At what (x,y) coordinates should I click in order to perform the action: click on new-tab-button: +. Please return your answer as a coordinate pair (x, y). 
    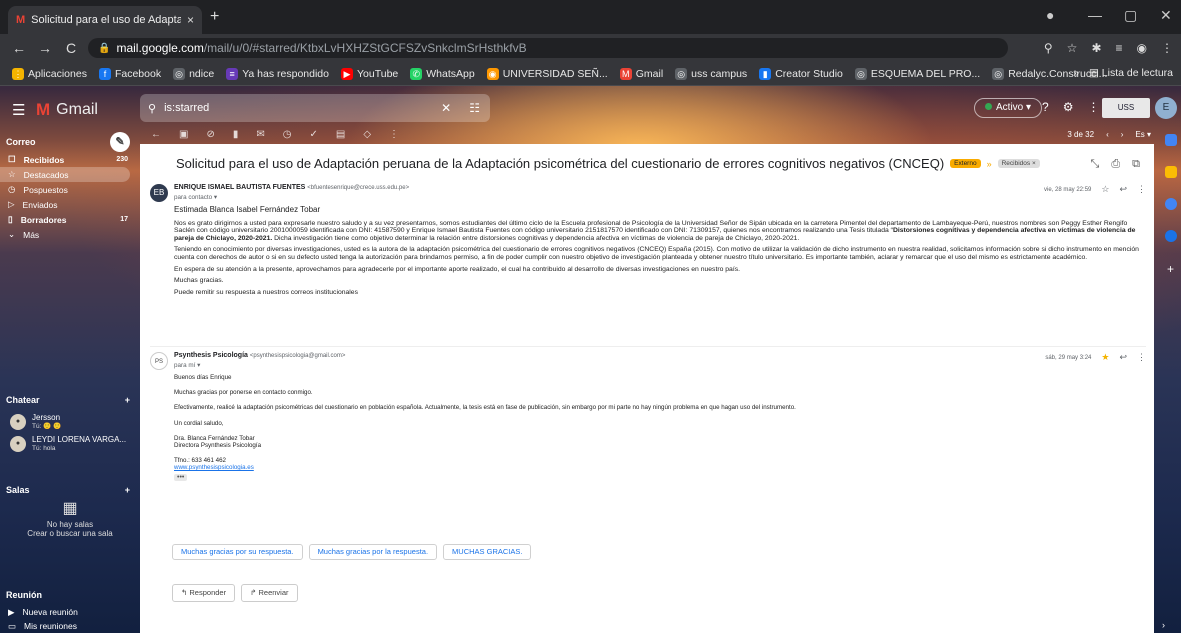
    Looking at the image, I should click on (214, 17).